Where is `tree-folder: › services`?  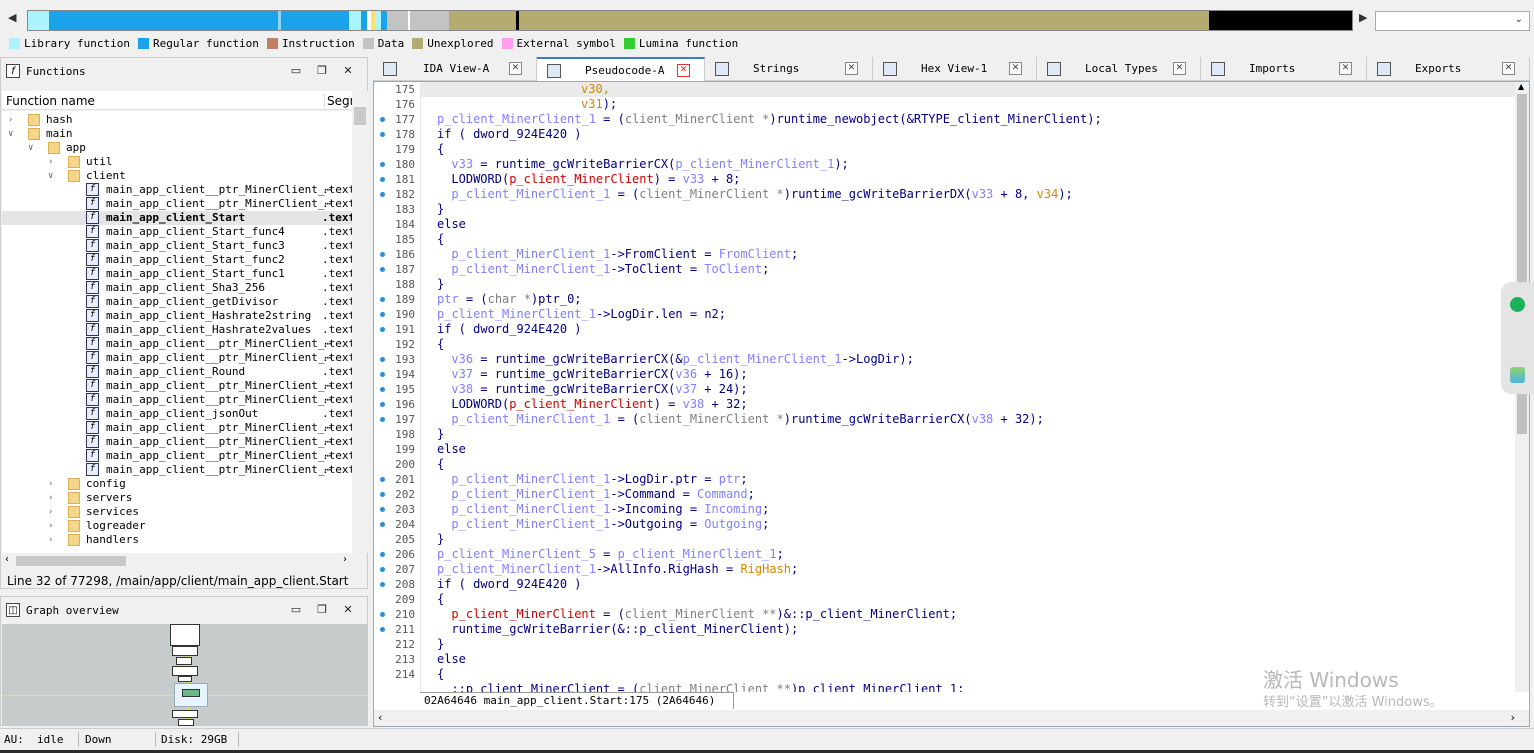 tree-folder: › services is located at coordinates (177, 512).